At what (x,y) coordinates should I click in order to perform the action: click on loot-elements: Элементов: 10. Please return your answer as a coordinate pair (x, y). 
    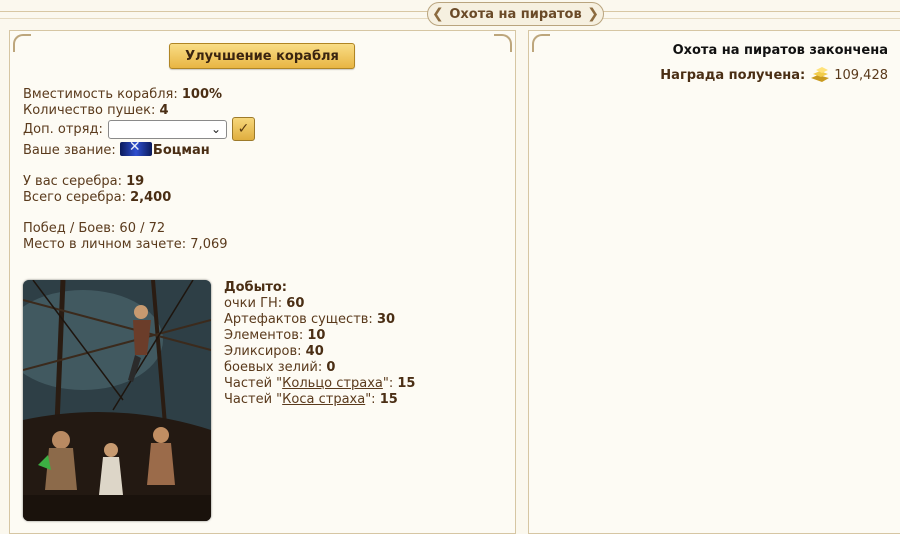
    Looking at the image, I should click on (275, 335).